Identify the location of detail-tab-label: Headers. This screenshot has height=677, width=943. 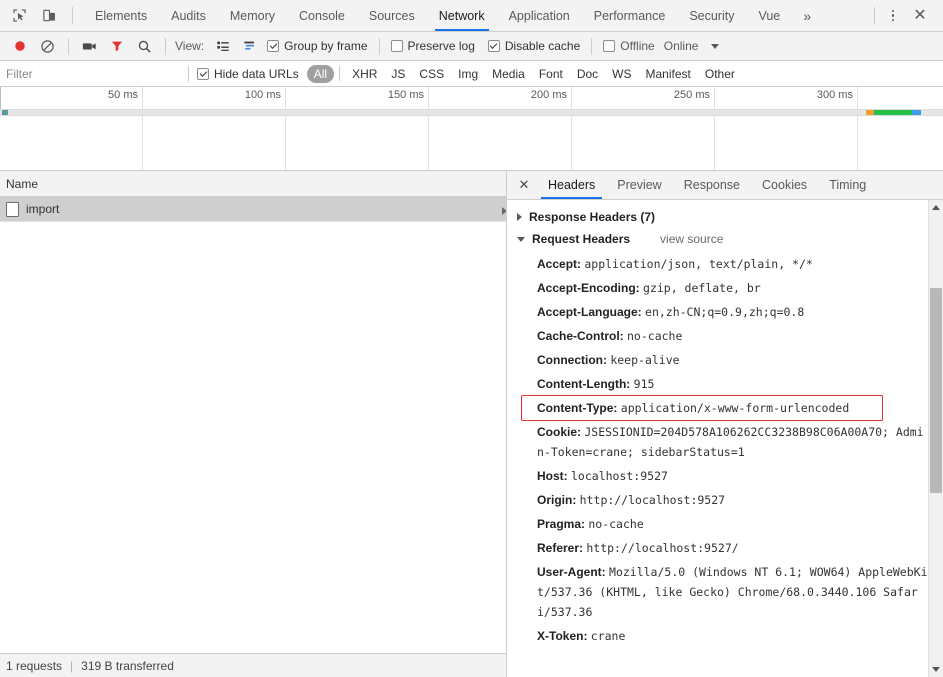
(572, 185).